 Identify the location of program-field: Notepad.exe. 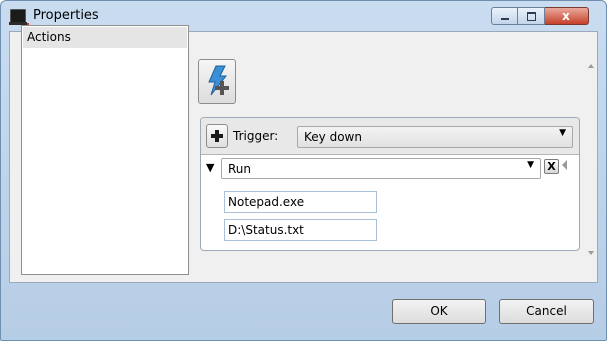
(300, 202).